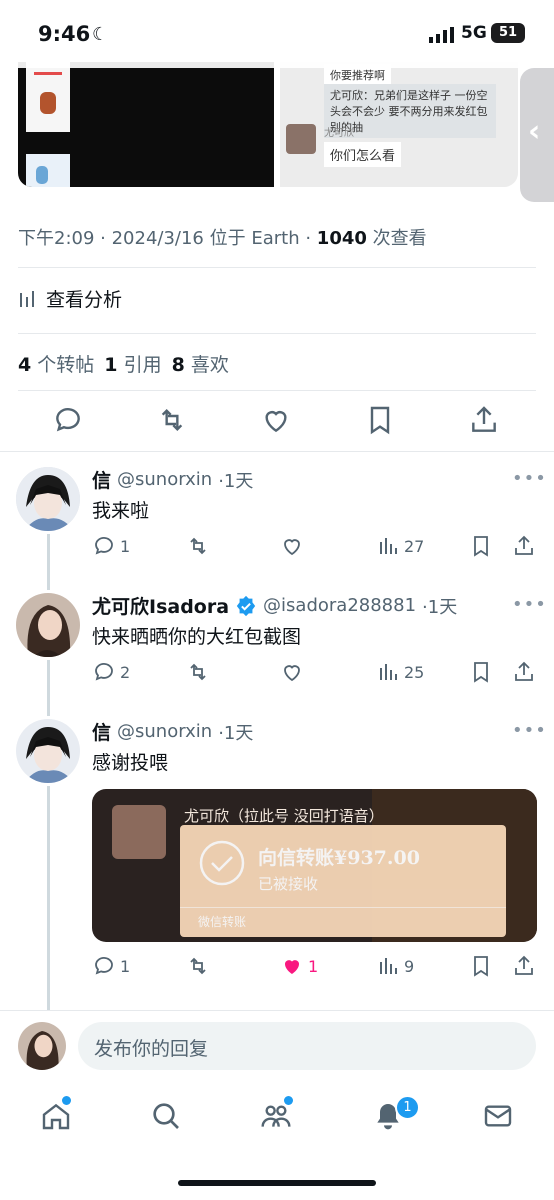  I want to click on reply-action-bar: 2 25, so click(317, 675).